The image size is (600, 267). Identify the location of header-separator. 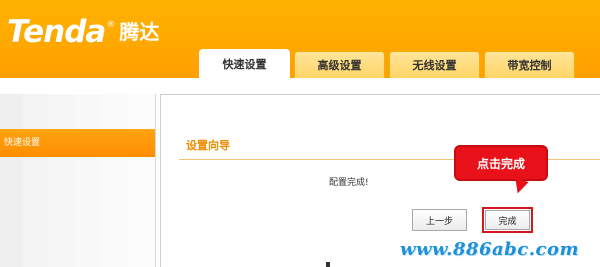
(300, 86).